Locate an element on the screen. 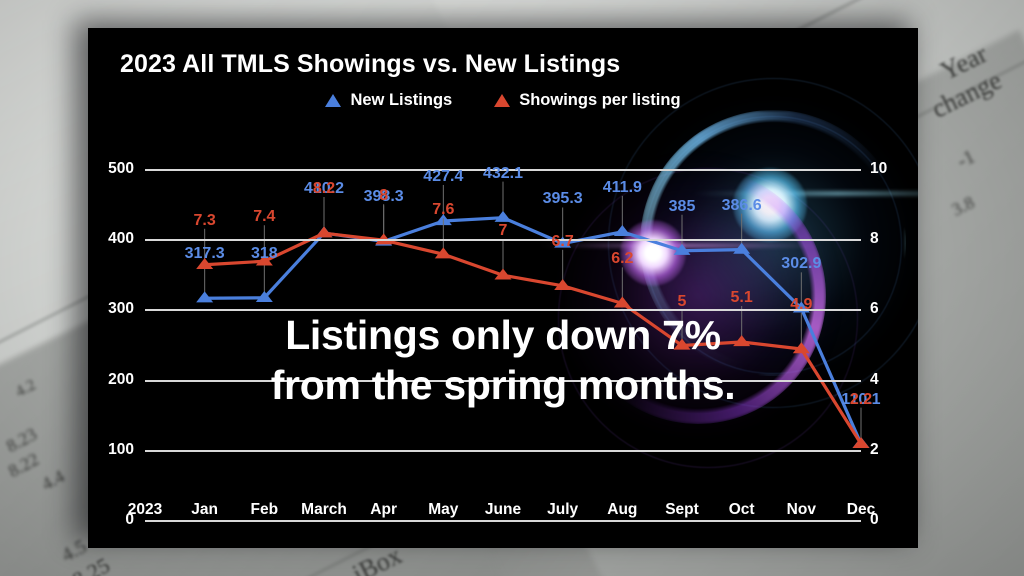 This screenshot has width=1024, height=576. x-axis-tick-label: 2023 is located at coordinates (145, 509).